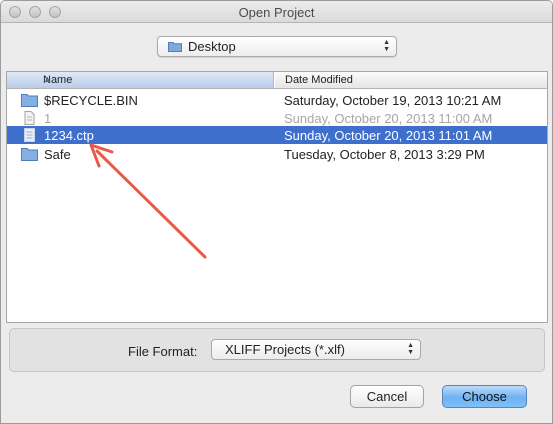  Describe the element at coordinates (48, 118) in the screenshot. I see `file-name: 1` at that location.